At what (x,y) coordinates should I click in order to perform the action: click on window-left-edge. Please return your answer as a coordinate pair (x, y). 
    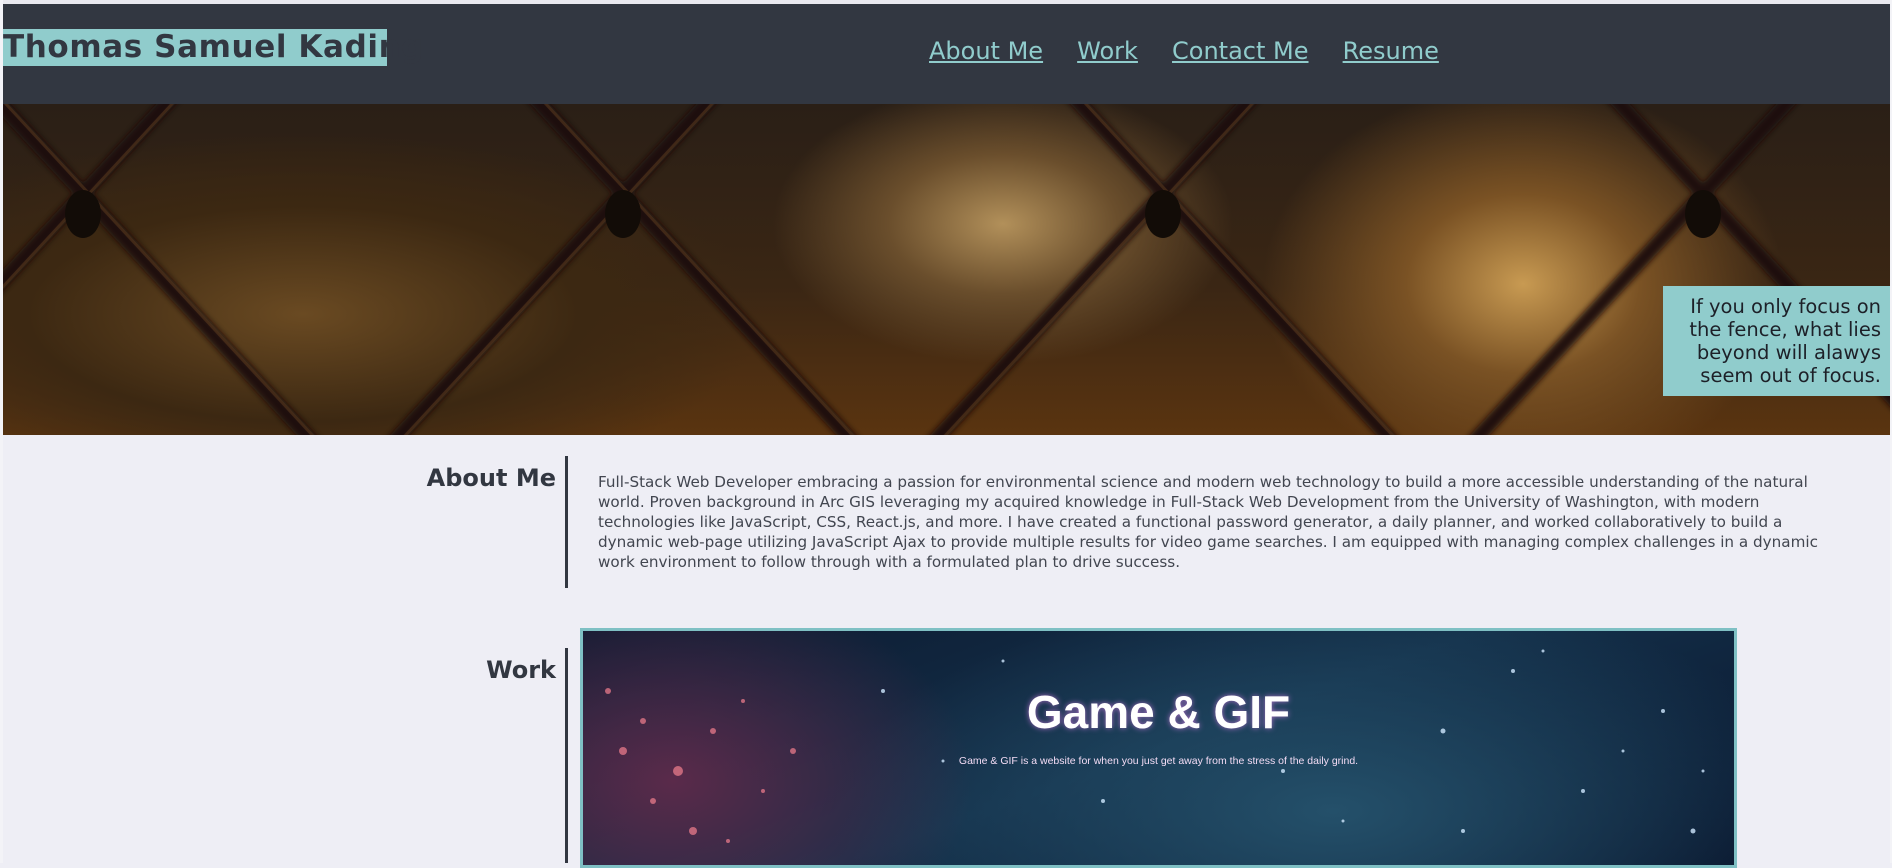
    Looking at the image, I should click on (1, 431).